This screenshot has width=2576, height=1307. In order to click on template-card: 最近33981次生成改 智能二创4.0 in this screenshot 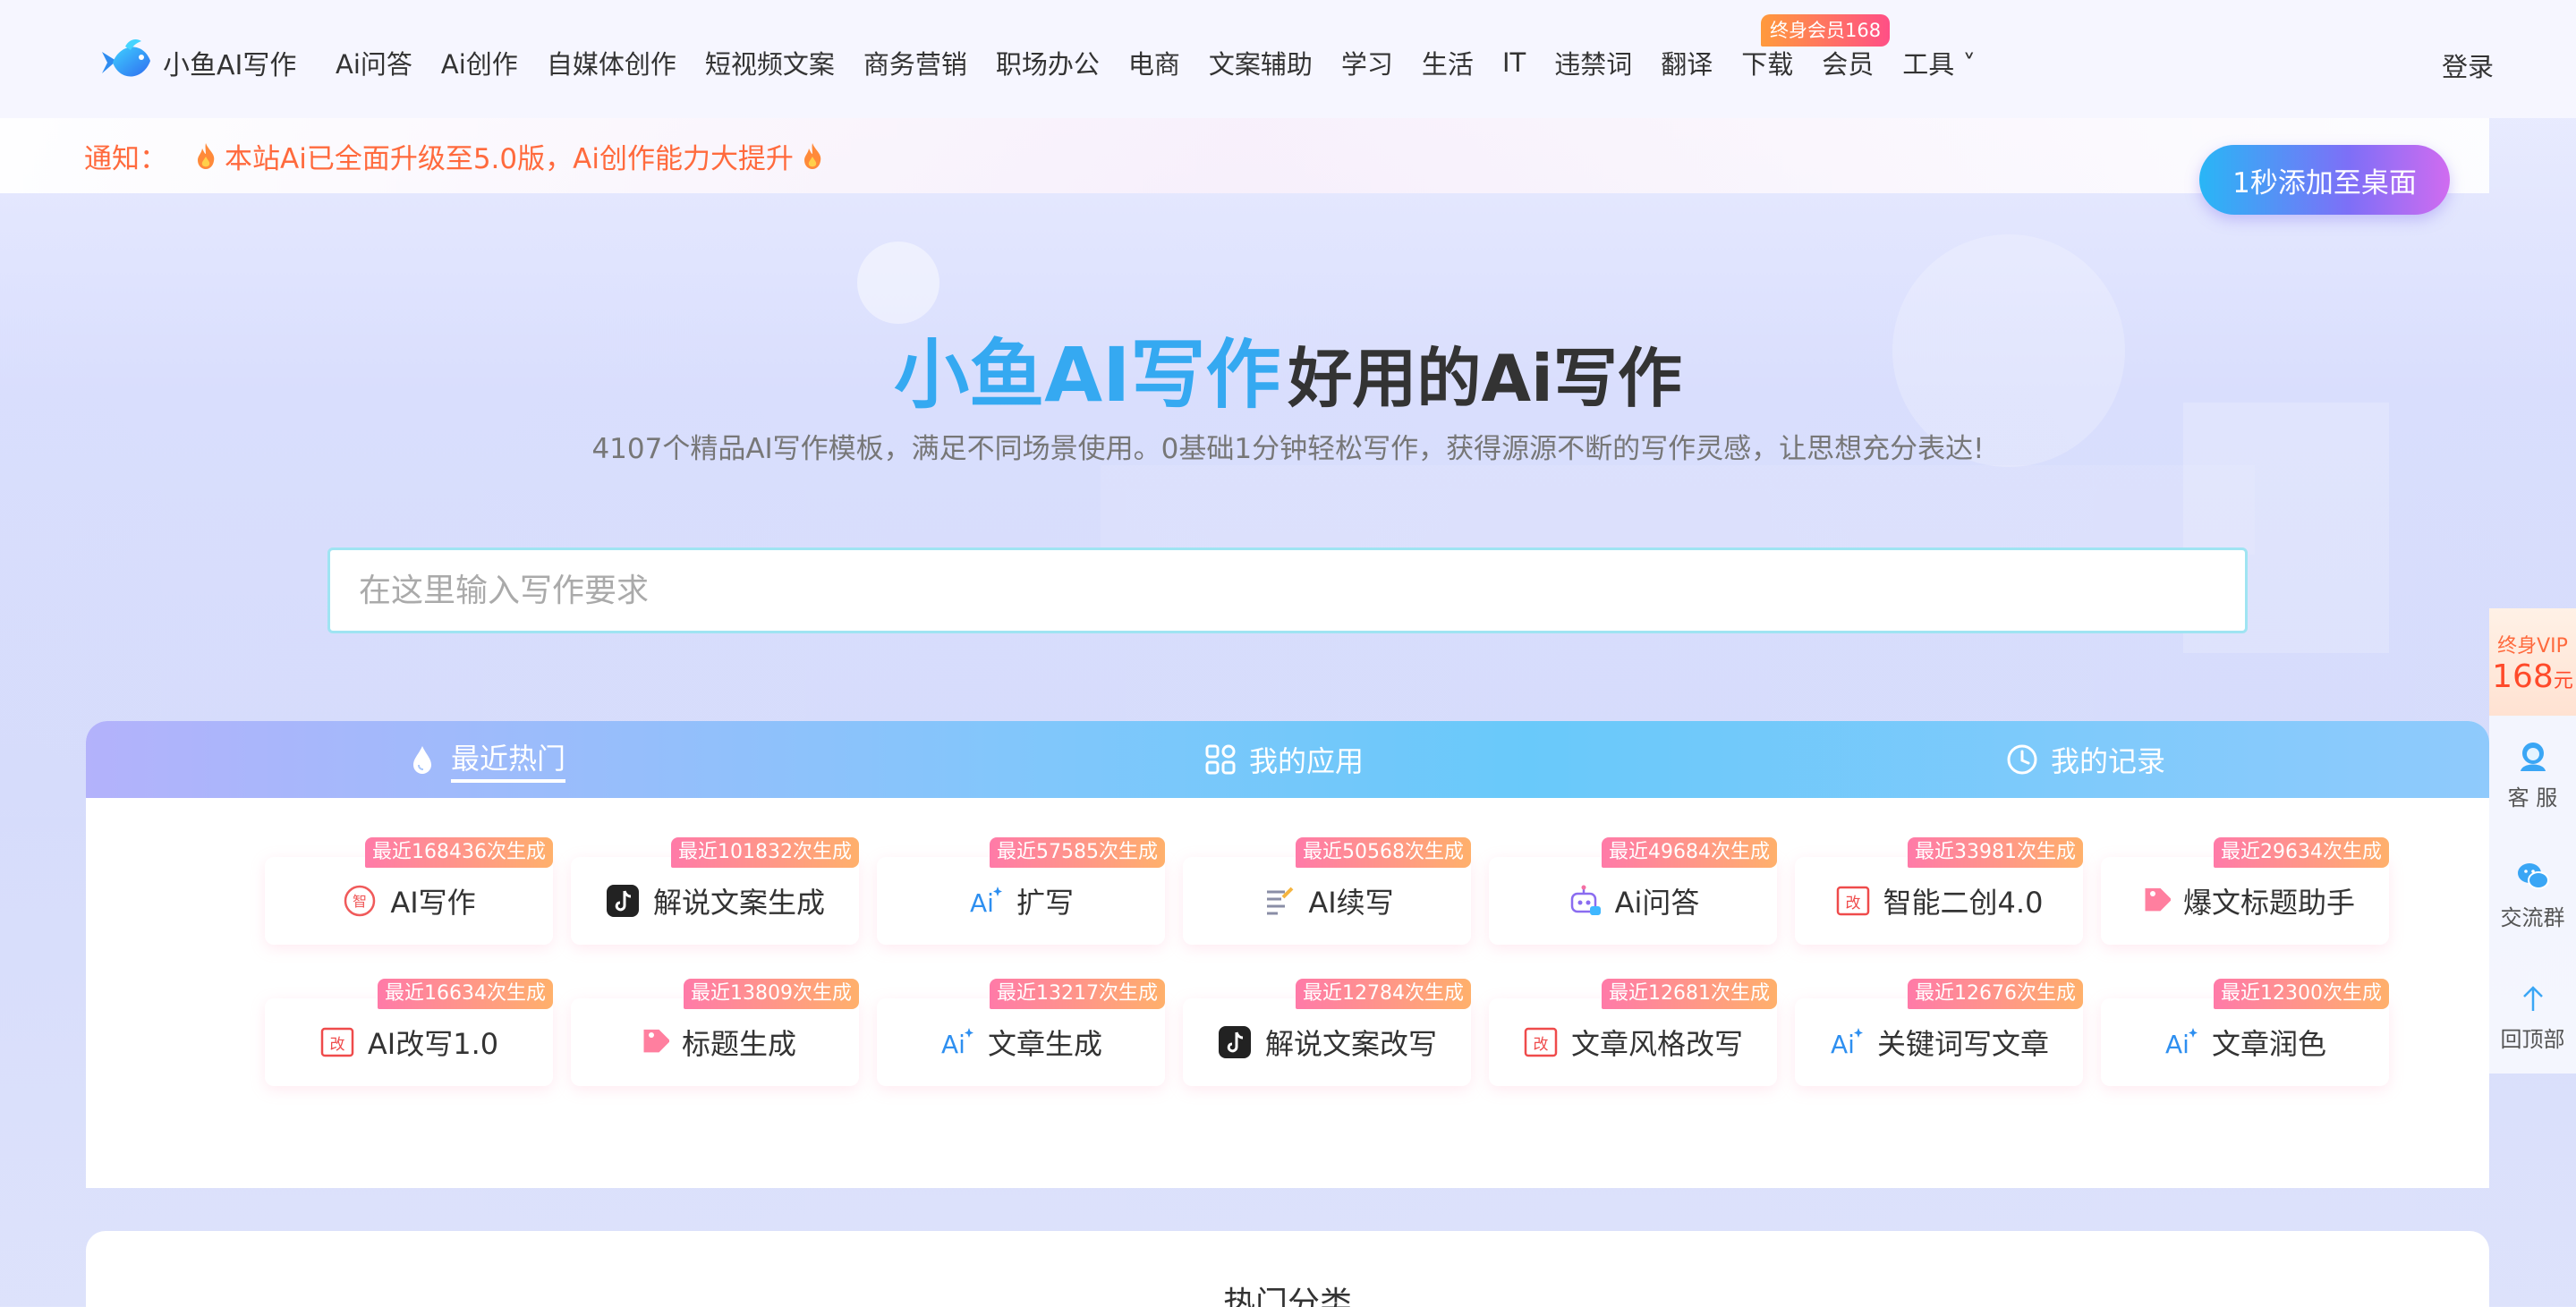, I will do `click(1939, 891)`.